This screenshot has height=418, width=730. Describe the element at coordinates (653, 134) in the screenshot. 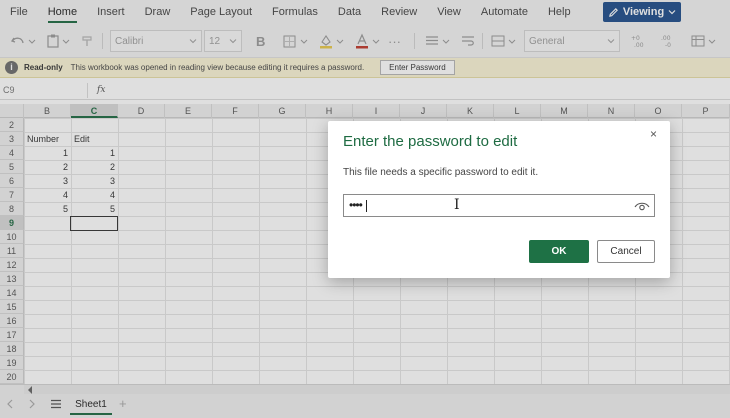

I see `close-icon: ×` at that location.